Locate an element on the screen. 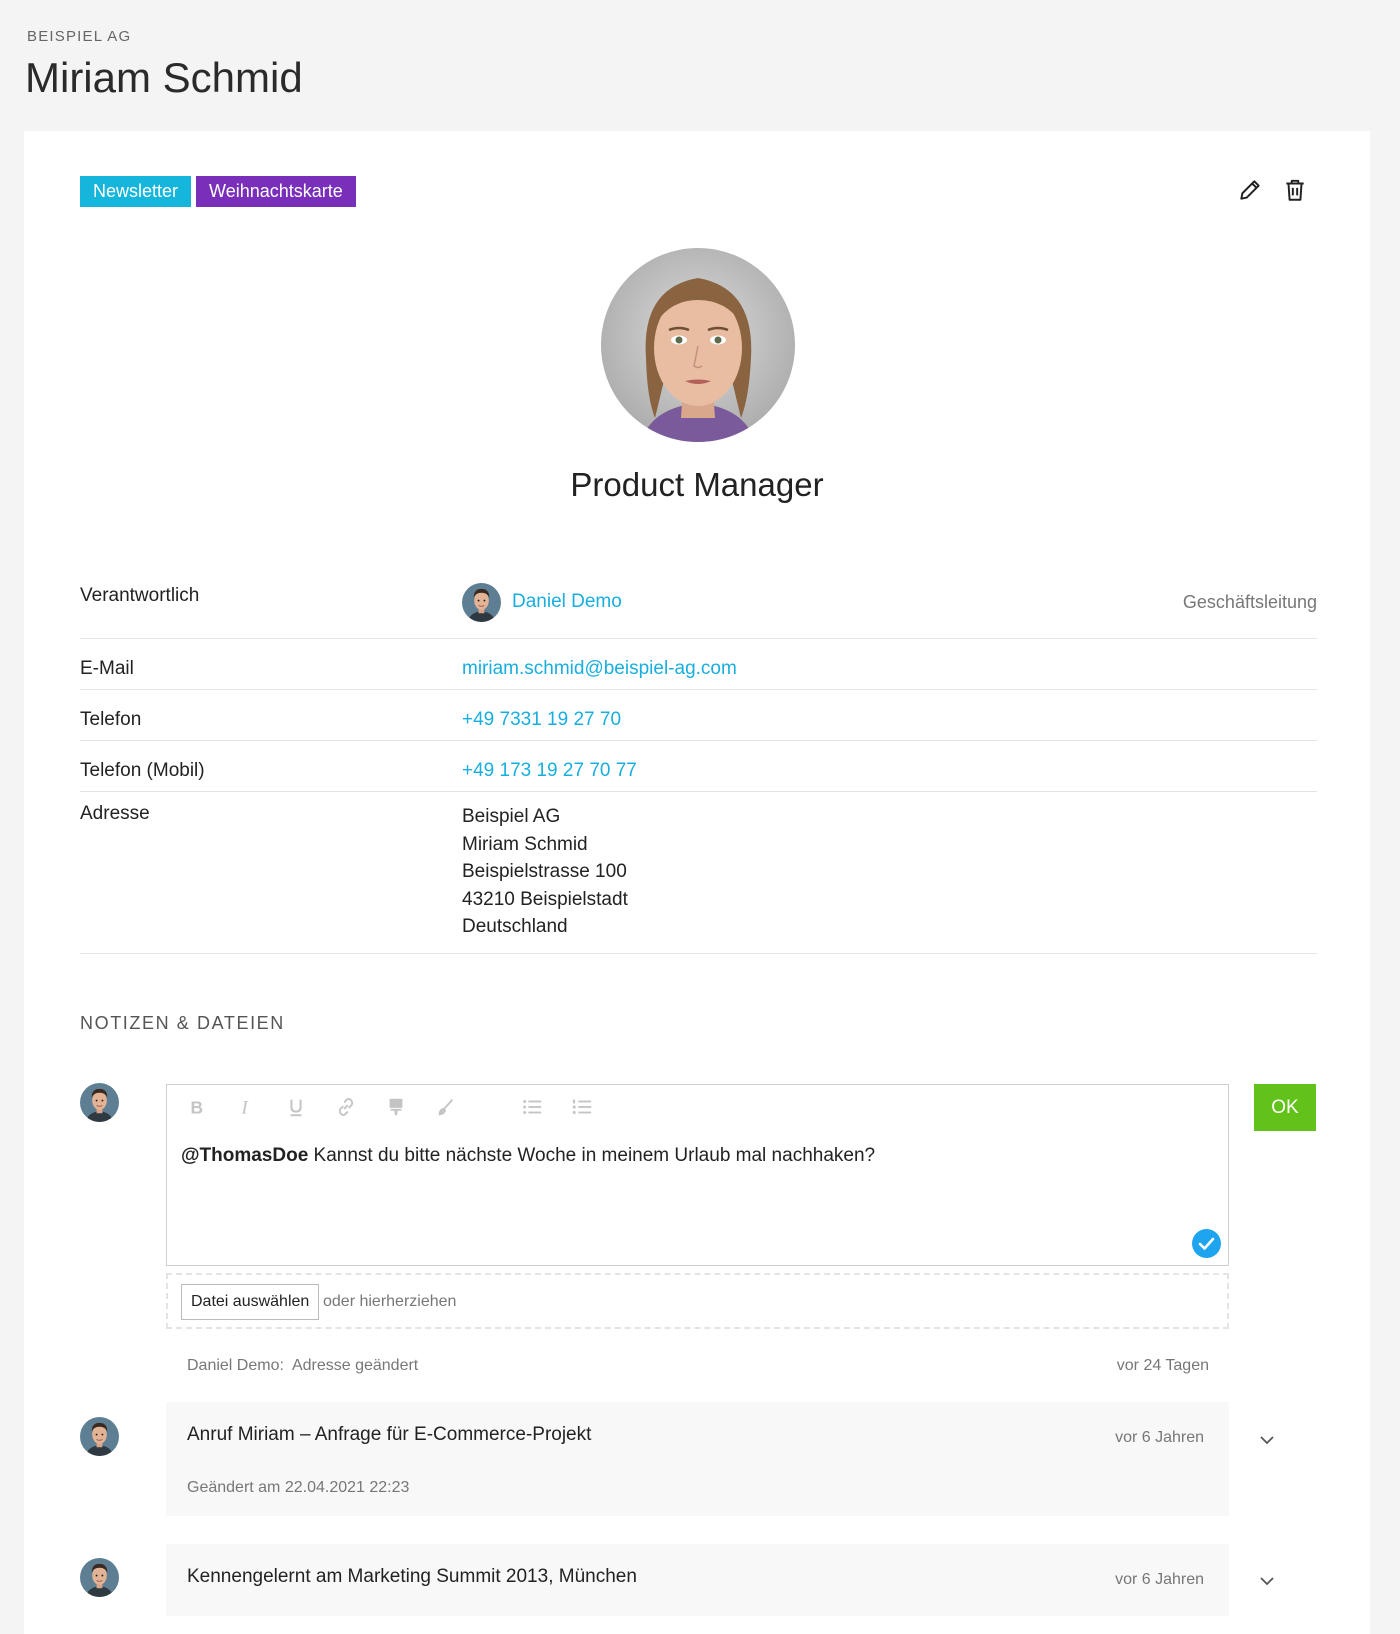 The height and width of the screenshot is (1634, 1400). editor-toolbar: B I is located at coordinates (399, 1107).